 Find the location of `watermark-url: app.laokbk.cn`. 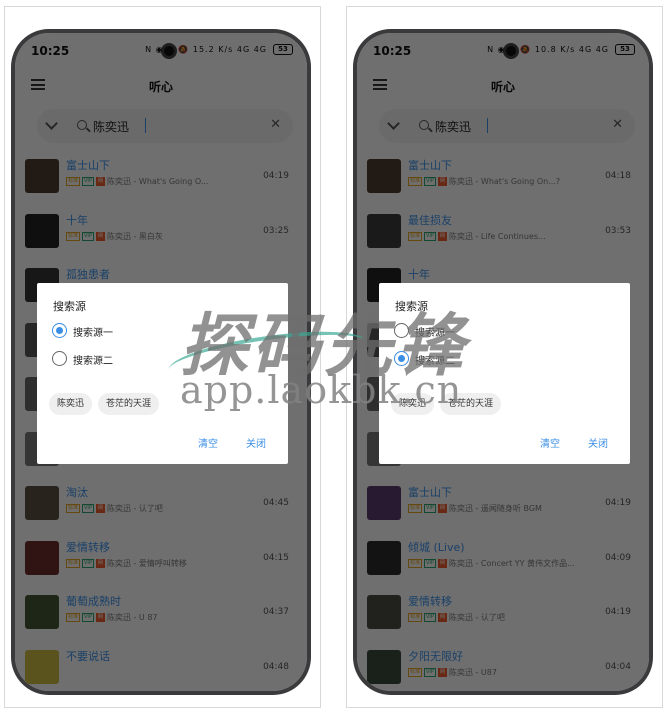

watermark-url: app.laokbk.cn is located at coordinates (321, 390).